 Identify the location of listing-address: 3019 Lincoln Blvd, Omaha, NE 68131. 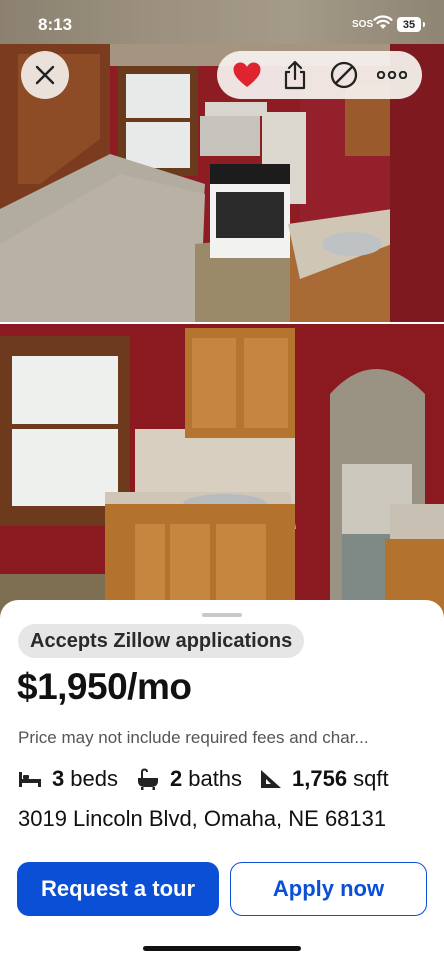
(202, 819).